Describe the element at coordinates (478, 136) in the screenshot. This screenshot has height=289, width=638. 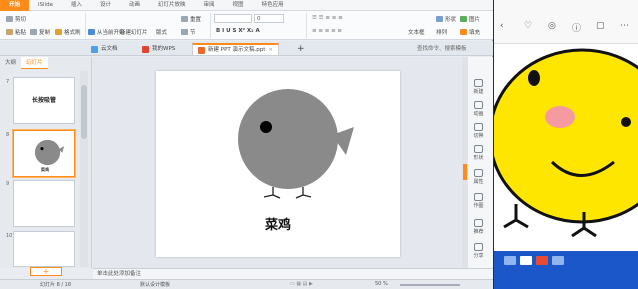
I see `task-label: 切换` at that location.